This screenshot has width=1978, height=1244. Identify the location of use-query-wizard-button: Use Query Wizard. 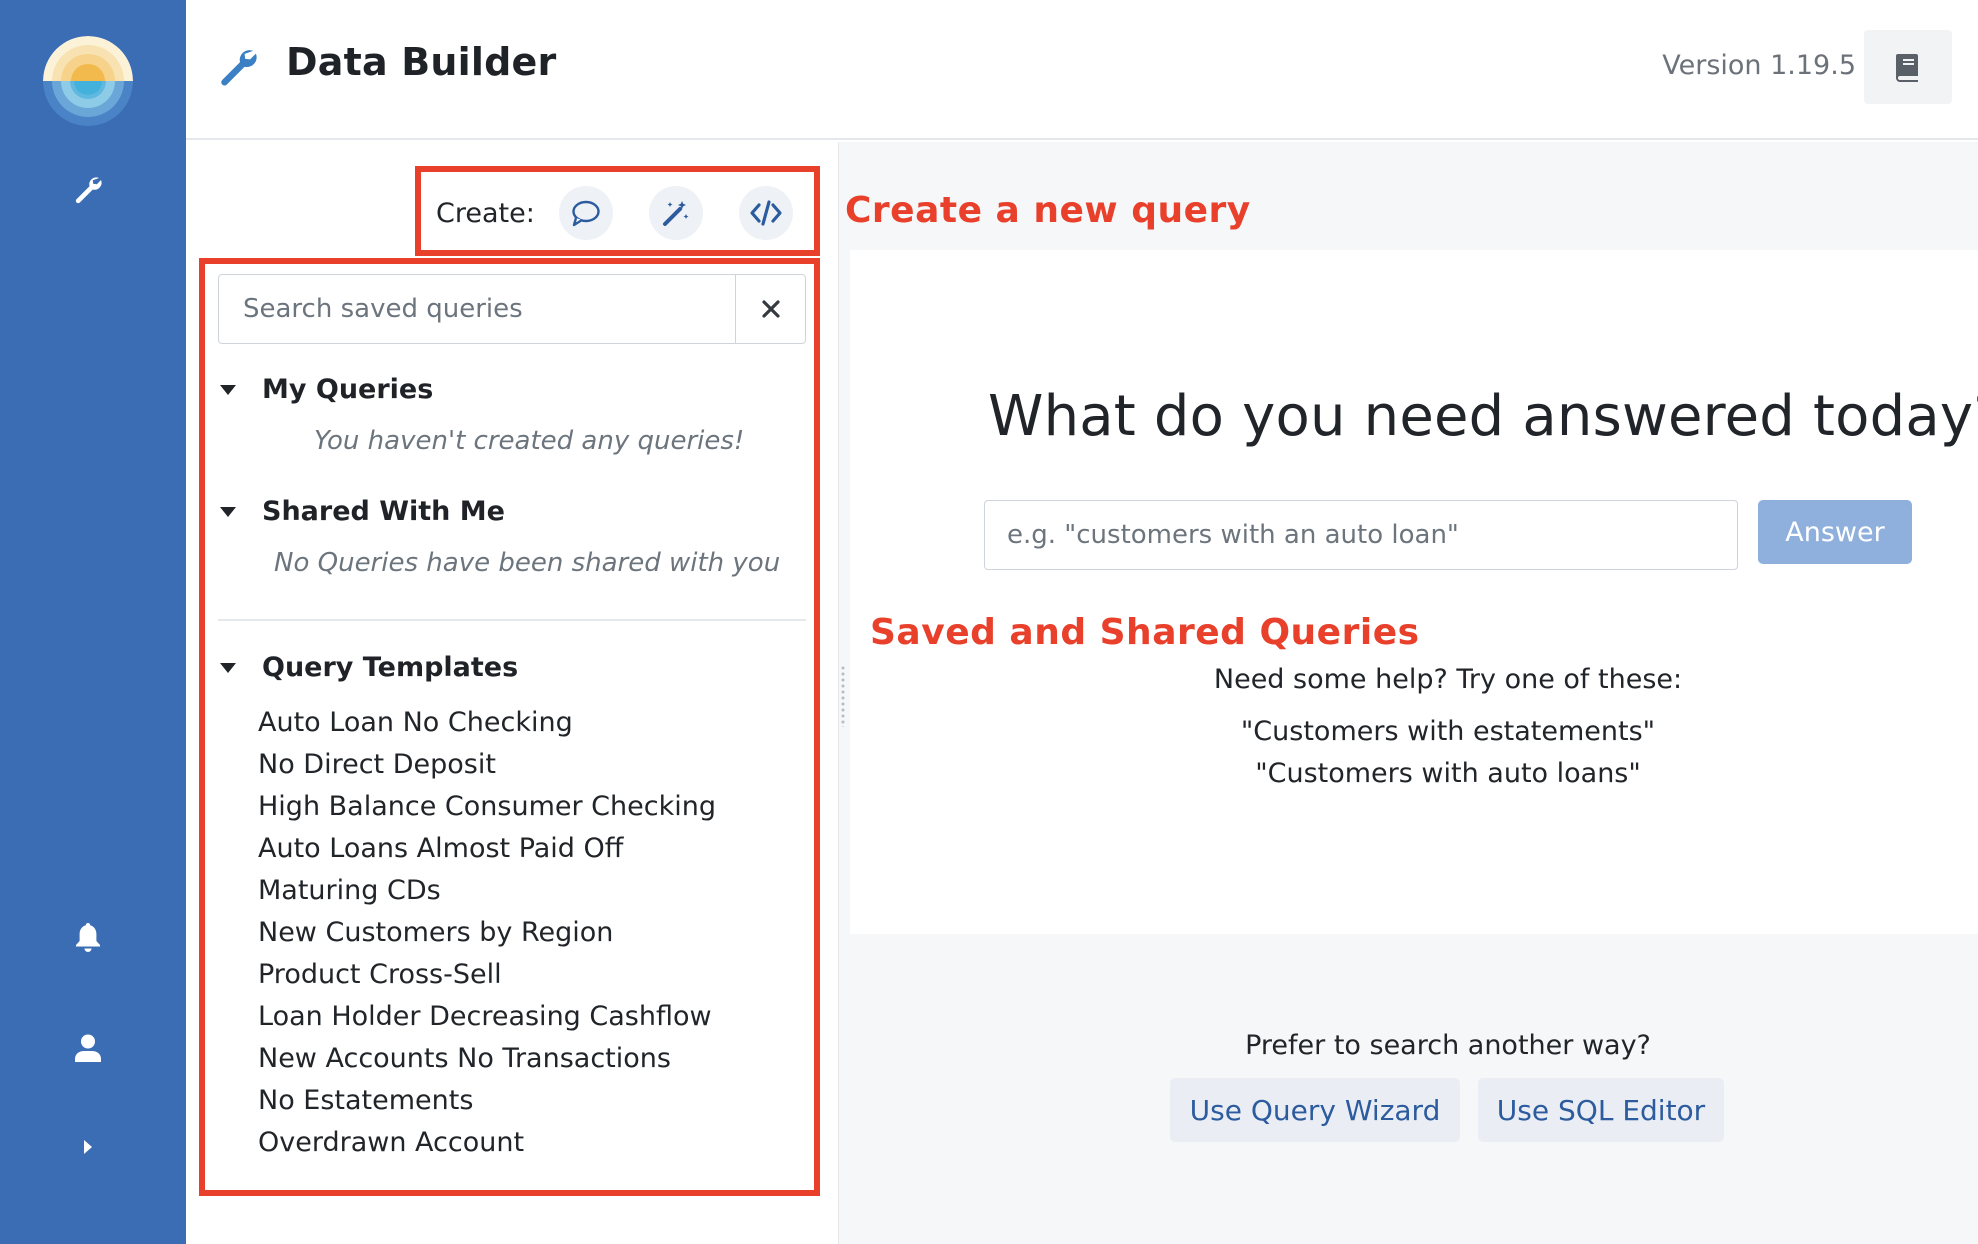
(1315, 1110).